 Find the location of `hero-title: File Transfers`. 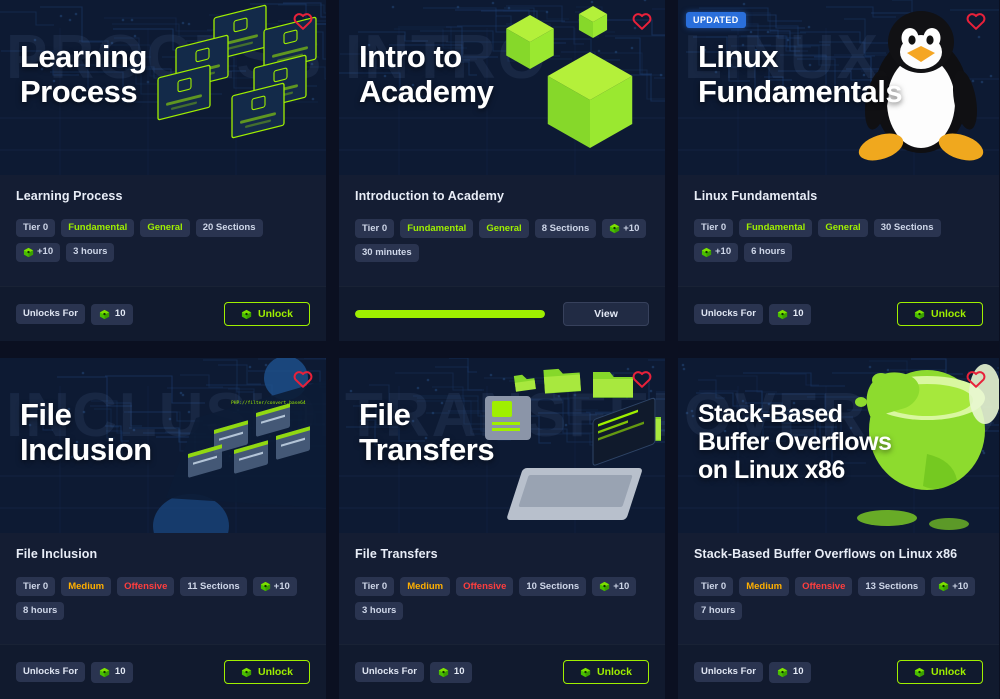

hero-title: File Transfers is located at coordinates (427, 432).